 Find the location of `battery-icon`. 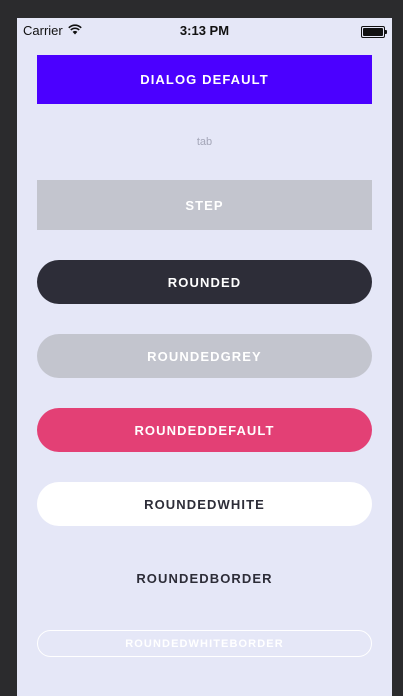

battery-icon is located at coordinates (374, 32).